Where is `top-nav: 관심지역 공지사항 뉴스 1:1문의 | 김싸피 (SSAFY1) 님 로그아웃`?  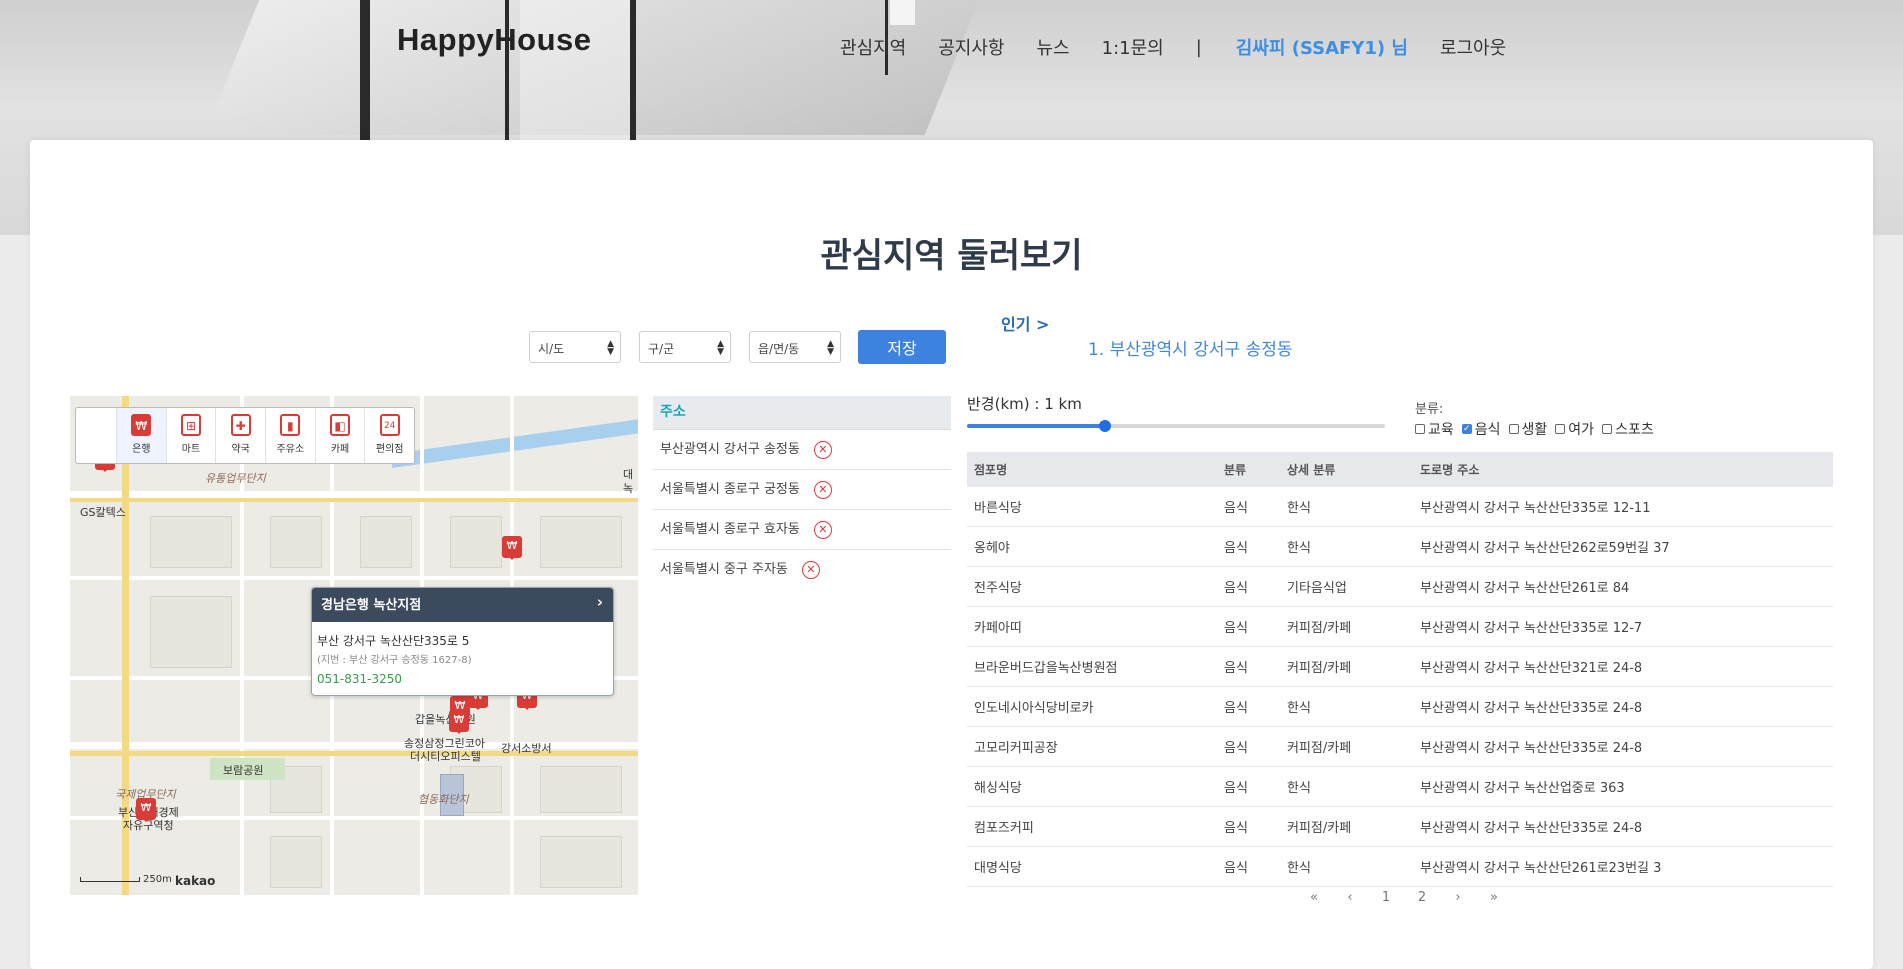 top-nav: 관심지역 공지사항 뉴스 1:1문의 | 김싸피 (SSAFY1) 님 로그아웃 is located at coordinates (1189, 47).